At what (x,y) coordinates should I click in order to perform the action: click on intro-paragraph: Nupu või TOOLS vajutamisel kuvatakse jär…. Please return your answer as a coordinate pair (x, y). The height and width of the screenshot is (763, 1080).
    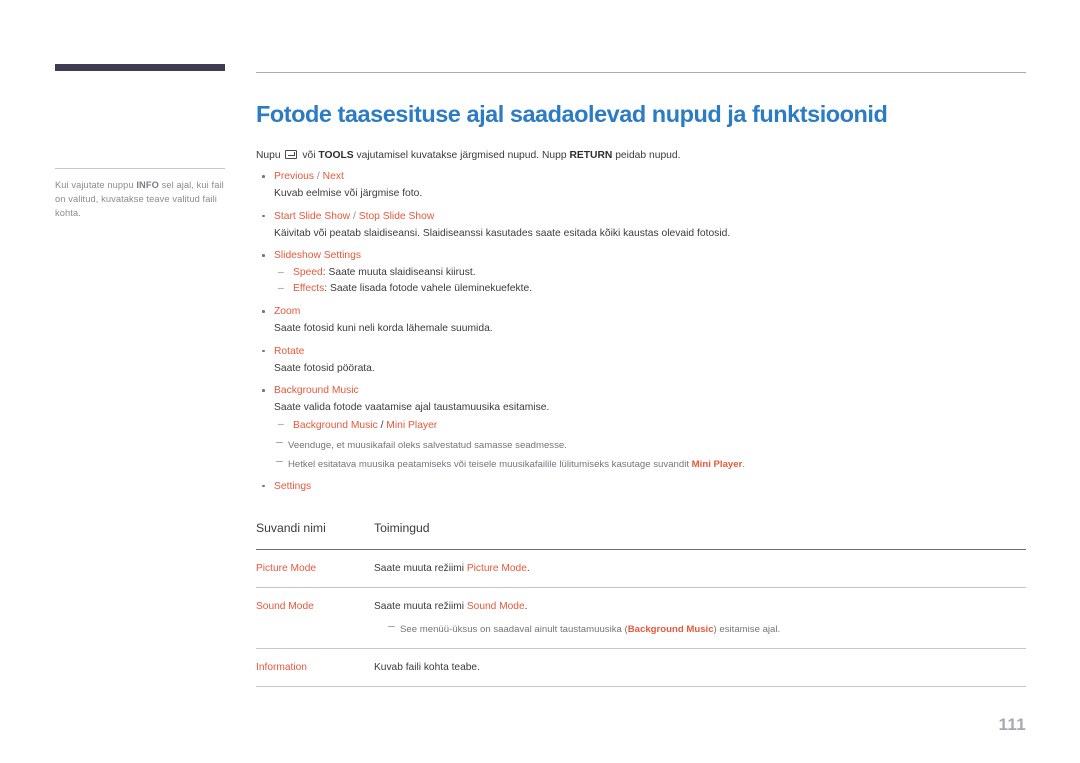
    Looking at the image, I should click on (641, 155).